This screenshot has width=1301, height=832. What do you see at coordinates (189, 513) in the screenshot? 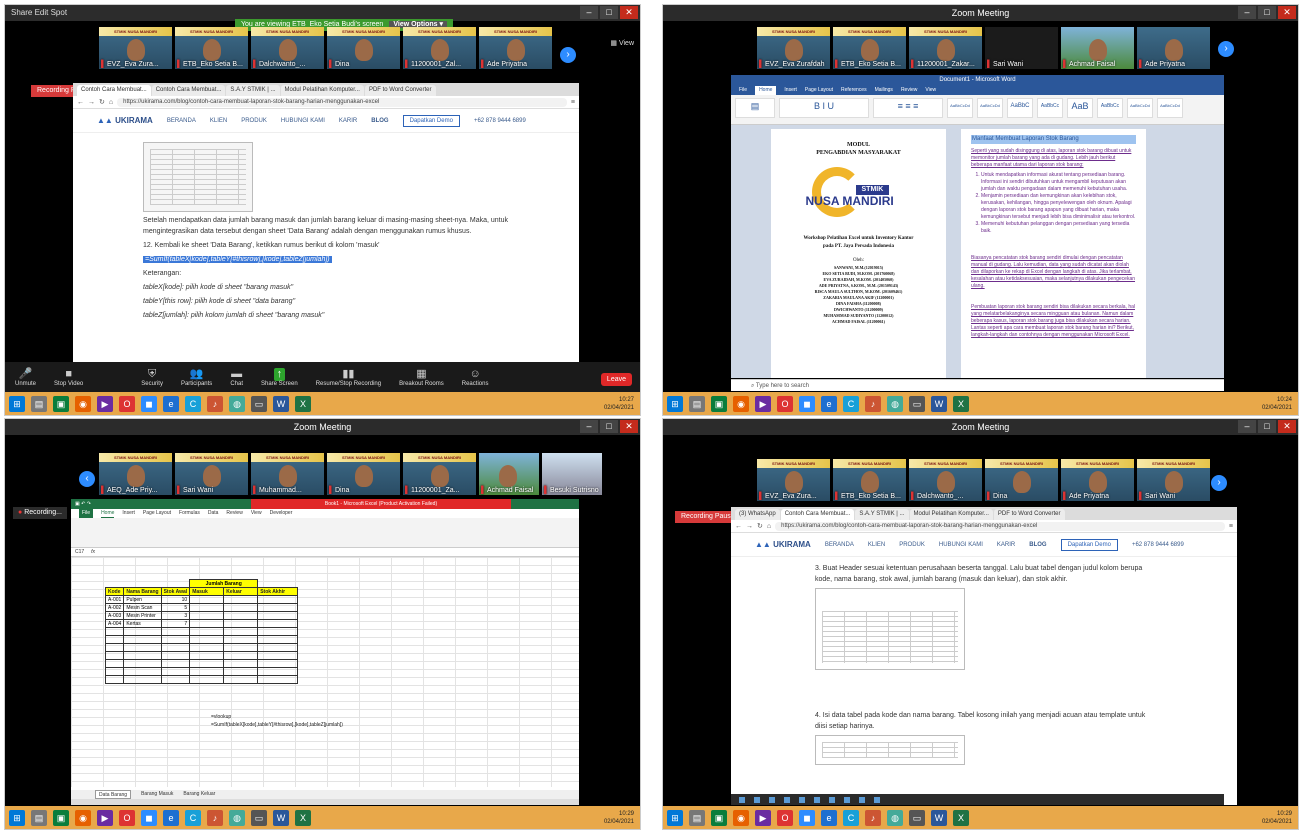
I see `ribbon-tab: Formulas` at bounding box center [189, 513].